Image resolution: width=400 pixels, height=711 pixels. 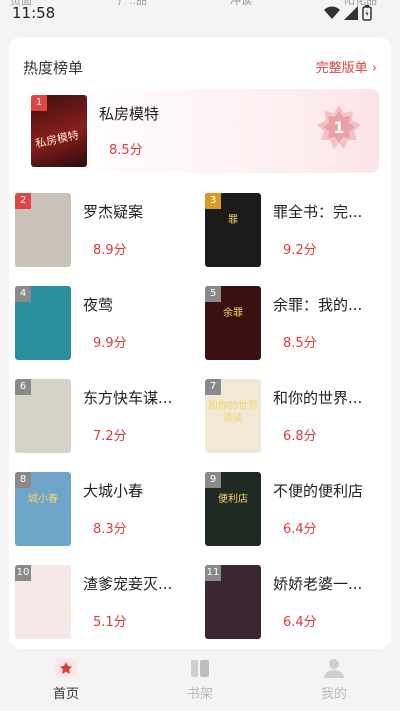 What do you see at coordinates (43, 416) in the screenshot?
I see `book-cover: 6` at bounding box center [43, 416].